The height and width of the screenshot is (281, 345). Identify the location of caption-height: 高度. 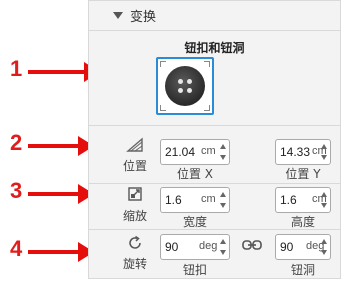
(302, 222).